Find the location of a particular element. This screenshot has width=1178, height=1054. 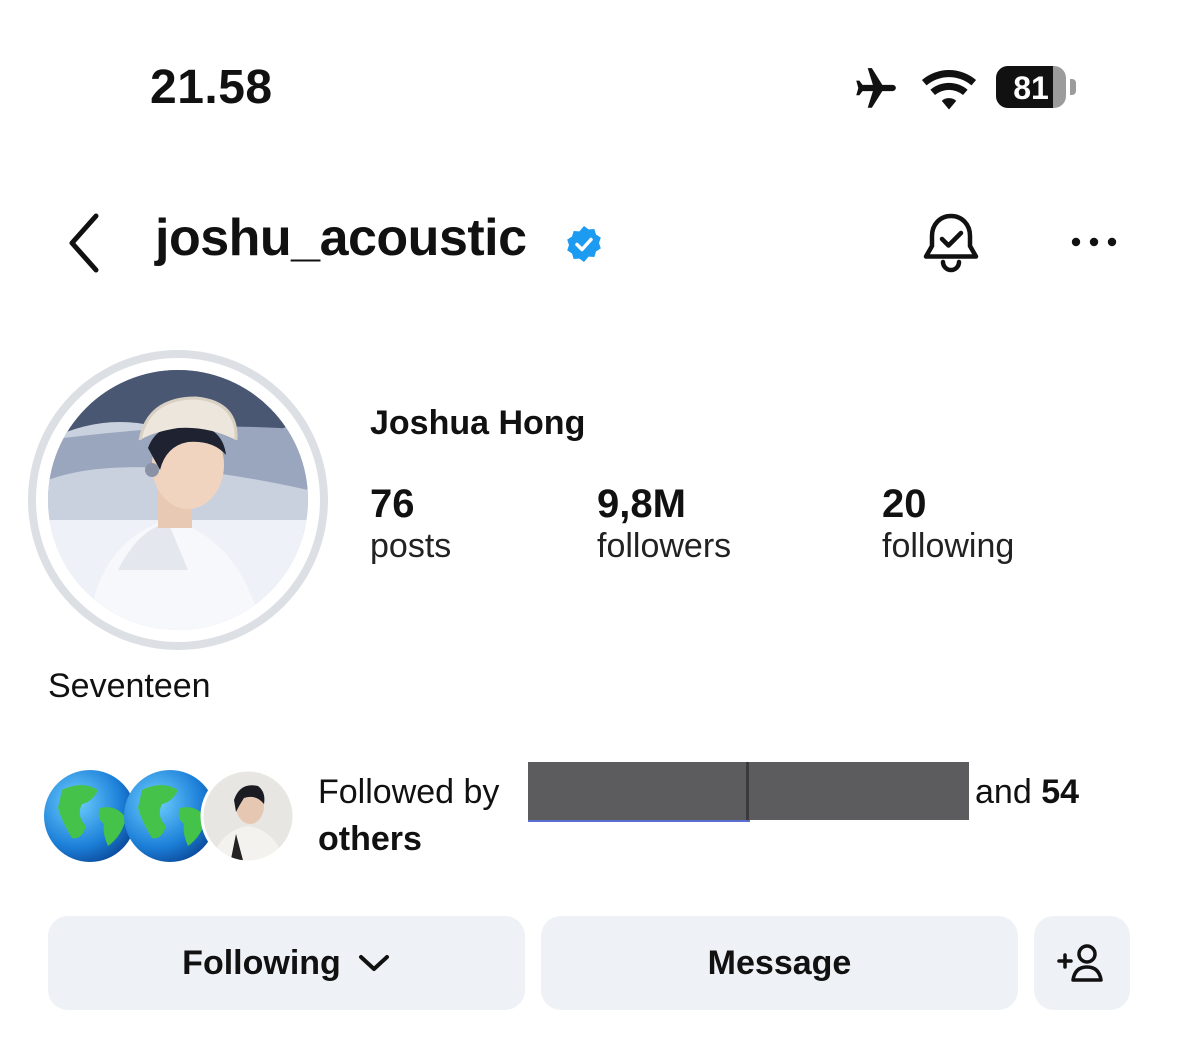

following-button: Following is located at coordinates (286, 963).